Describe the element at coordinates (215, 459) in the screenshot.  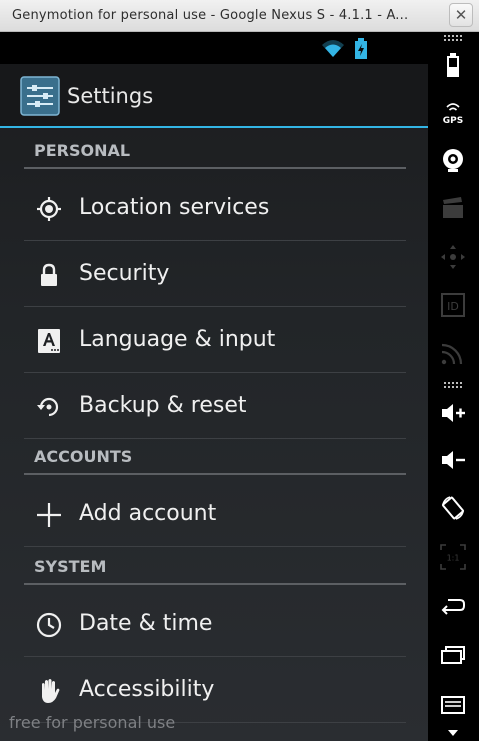
I see `section-header-accounts: ACCOUNTS` at that location.